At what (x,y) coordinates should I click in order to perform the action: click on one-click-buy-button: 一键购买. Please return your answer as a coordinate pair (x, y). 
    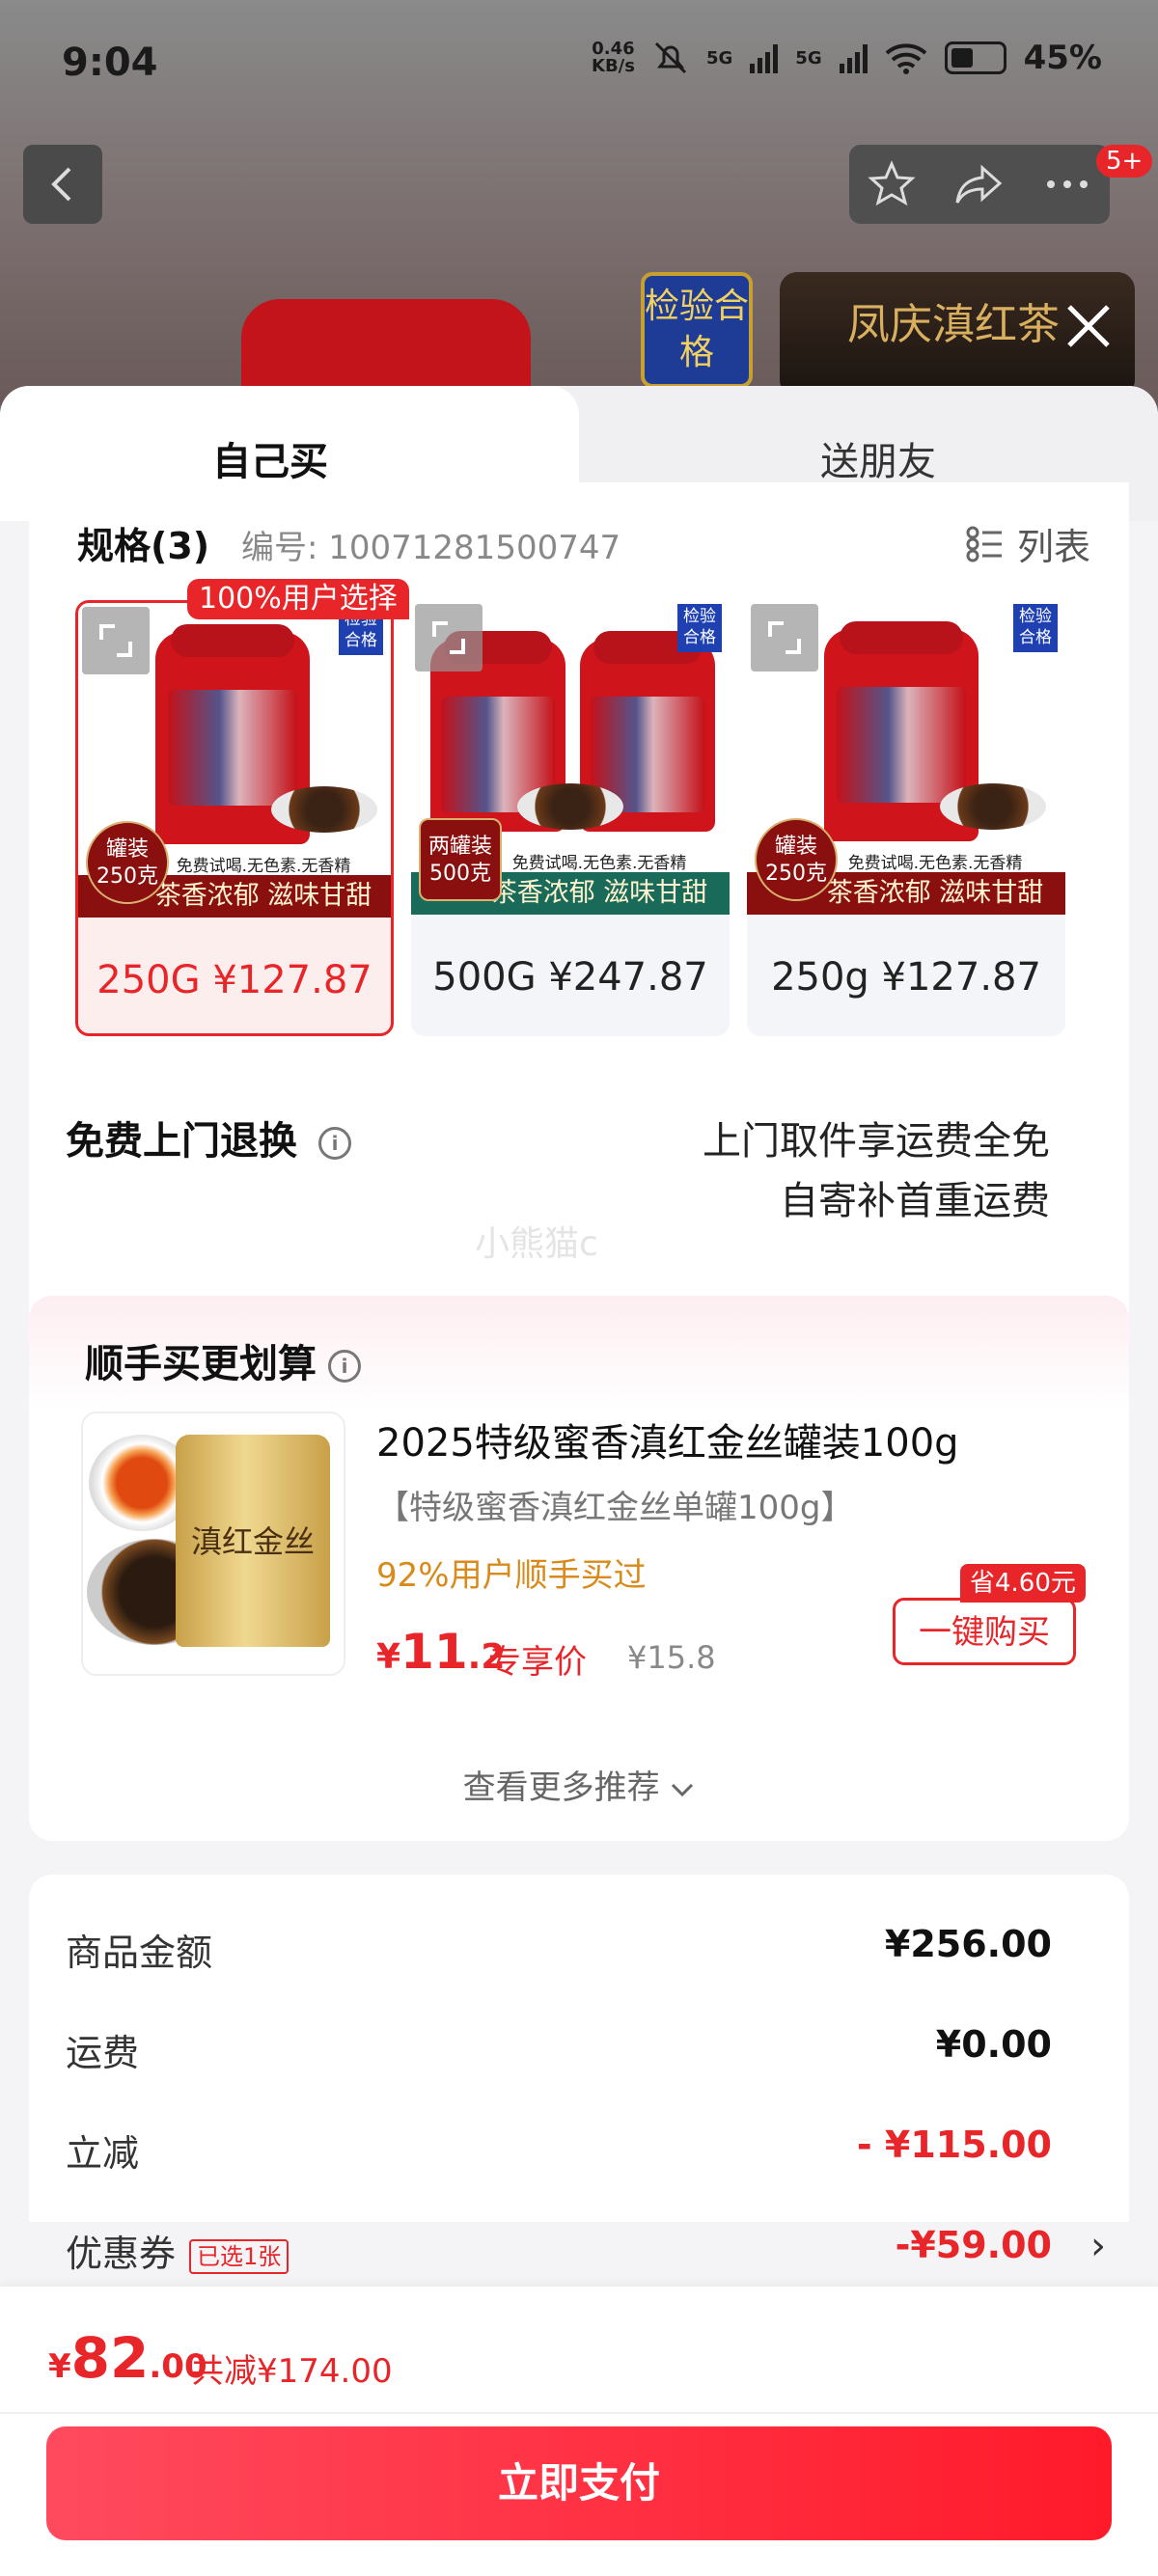
    Looking at the image, I should click on (984, 1631).